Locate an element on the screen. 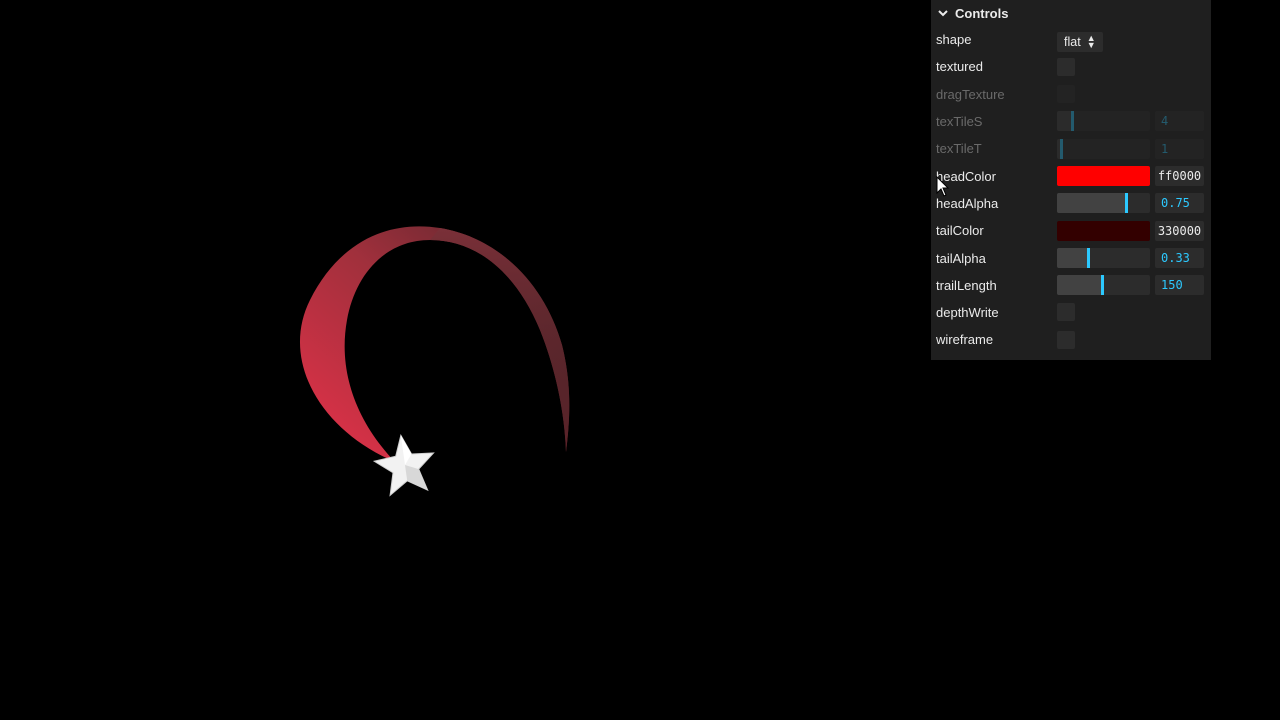  shape-select: flat ▲ ▼ is located at coordinates (1080, 42).